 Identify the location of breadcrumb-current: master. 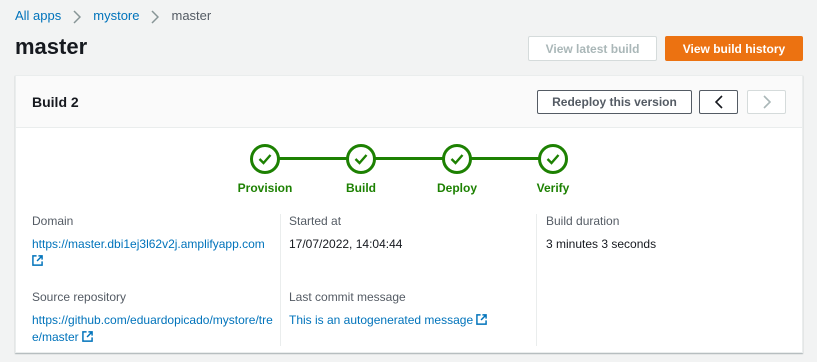
(191, 15).